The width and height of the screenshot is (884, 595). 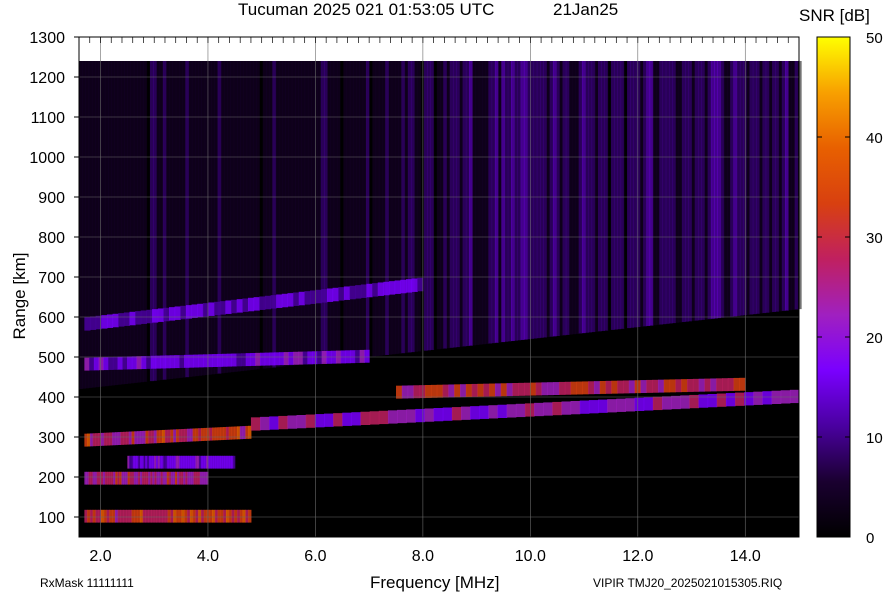 I want to click on colorbar-tick-label: 30, so click(x=874, y=238).